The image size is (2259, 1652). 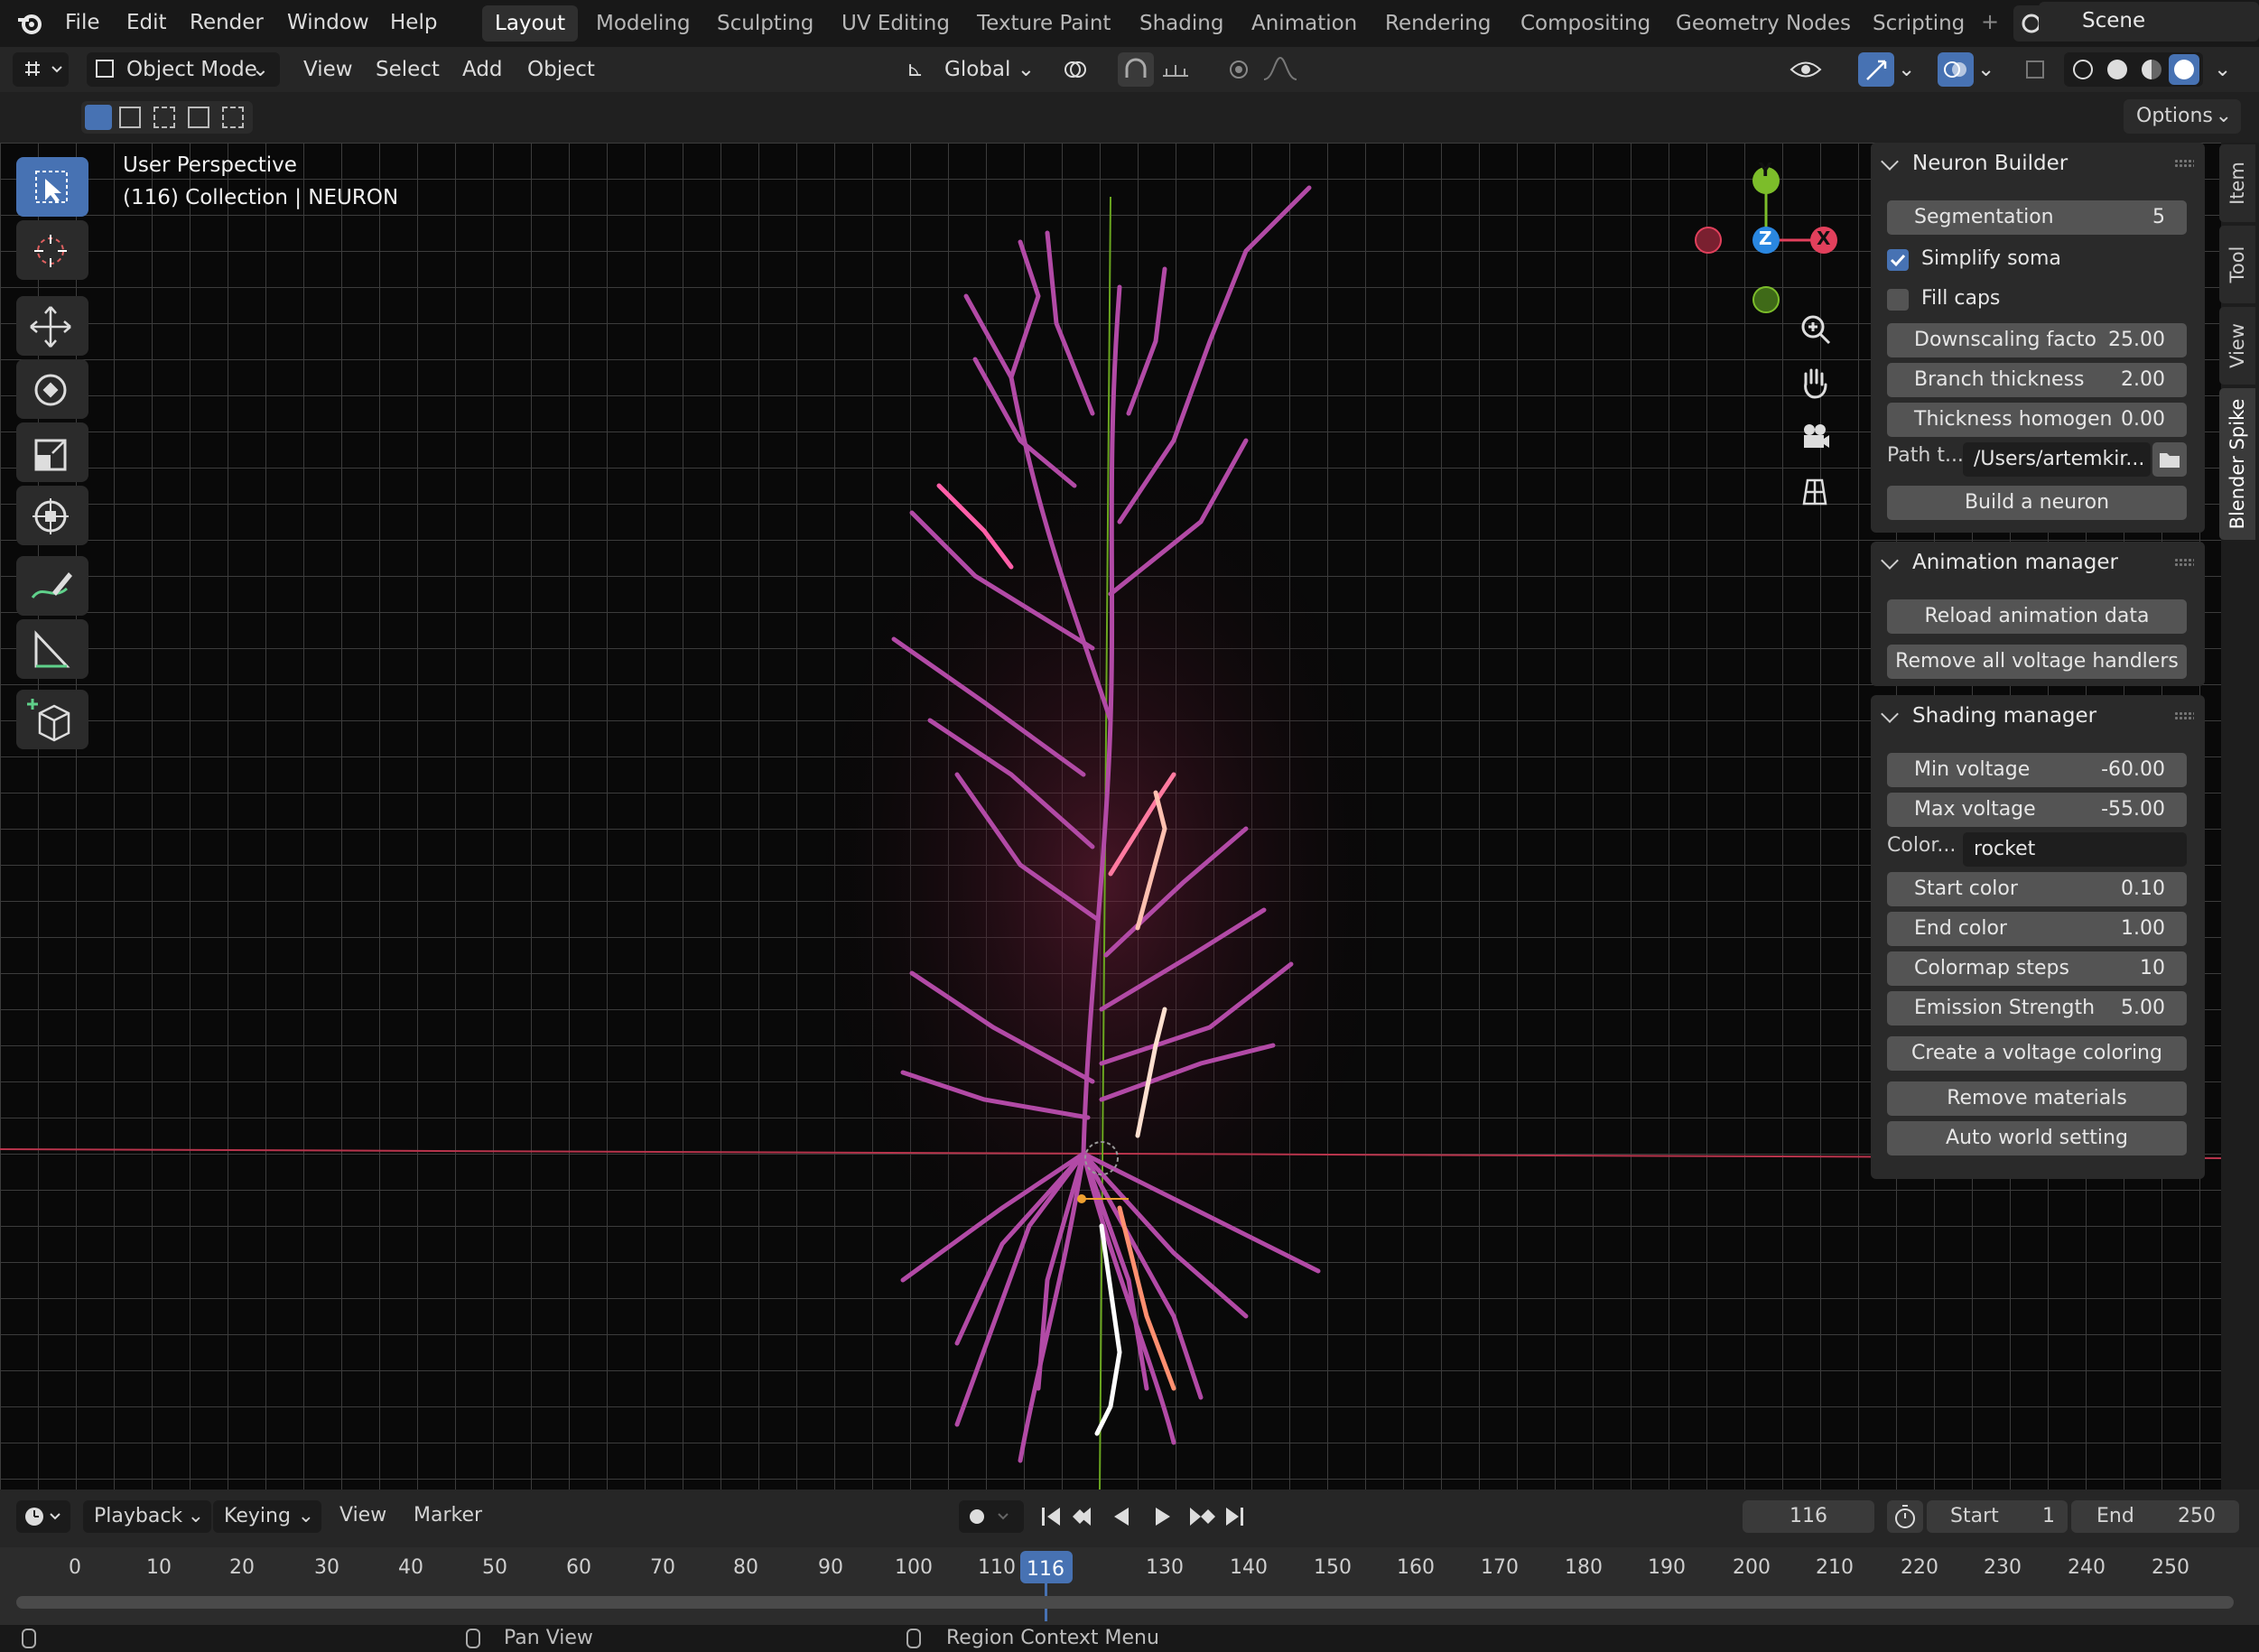 What do you see at coordinates (1905, 1516) in the screenshot?
I see `stopwatch-icon` at bounding box center [1905, 1516].